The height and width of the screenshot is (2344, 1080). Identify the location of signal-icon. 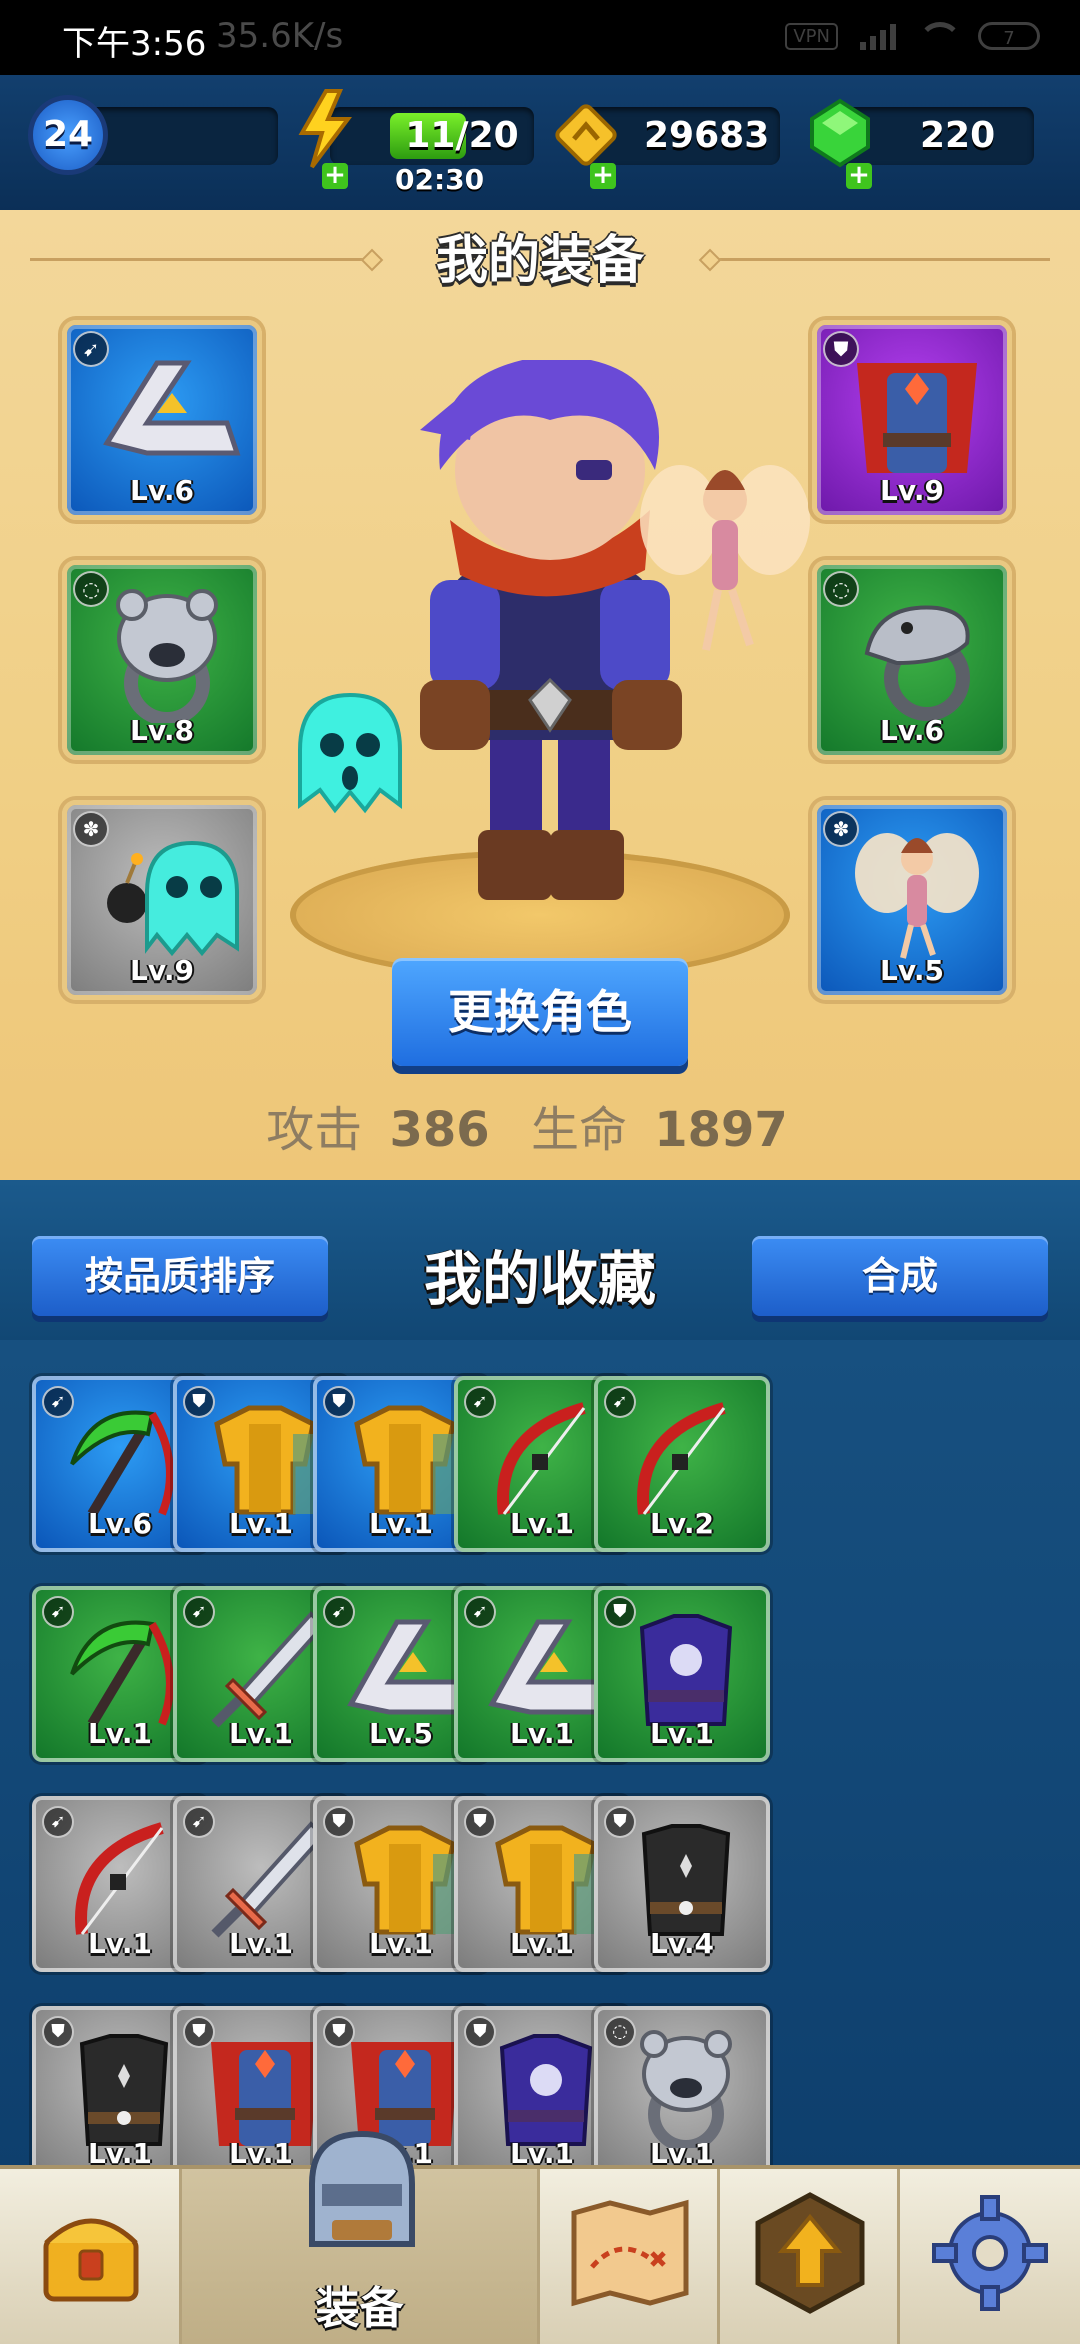
(878, 36).